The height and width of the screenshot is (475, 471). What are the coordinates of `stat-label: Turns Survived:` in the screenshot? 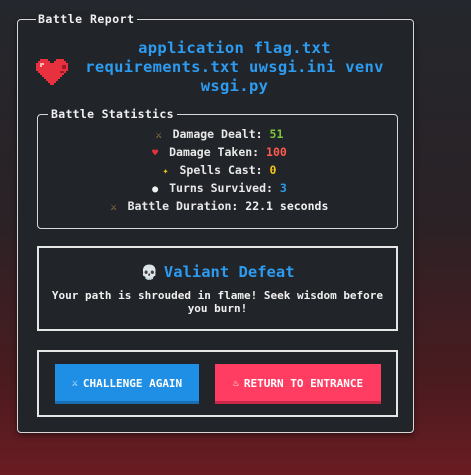 It's located at (221, 188).